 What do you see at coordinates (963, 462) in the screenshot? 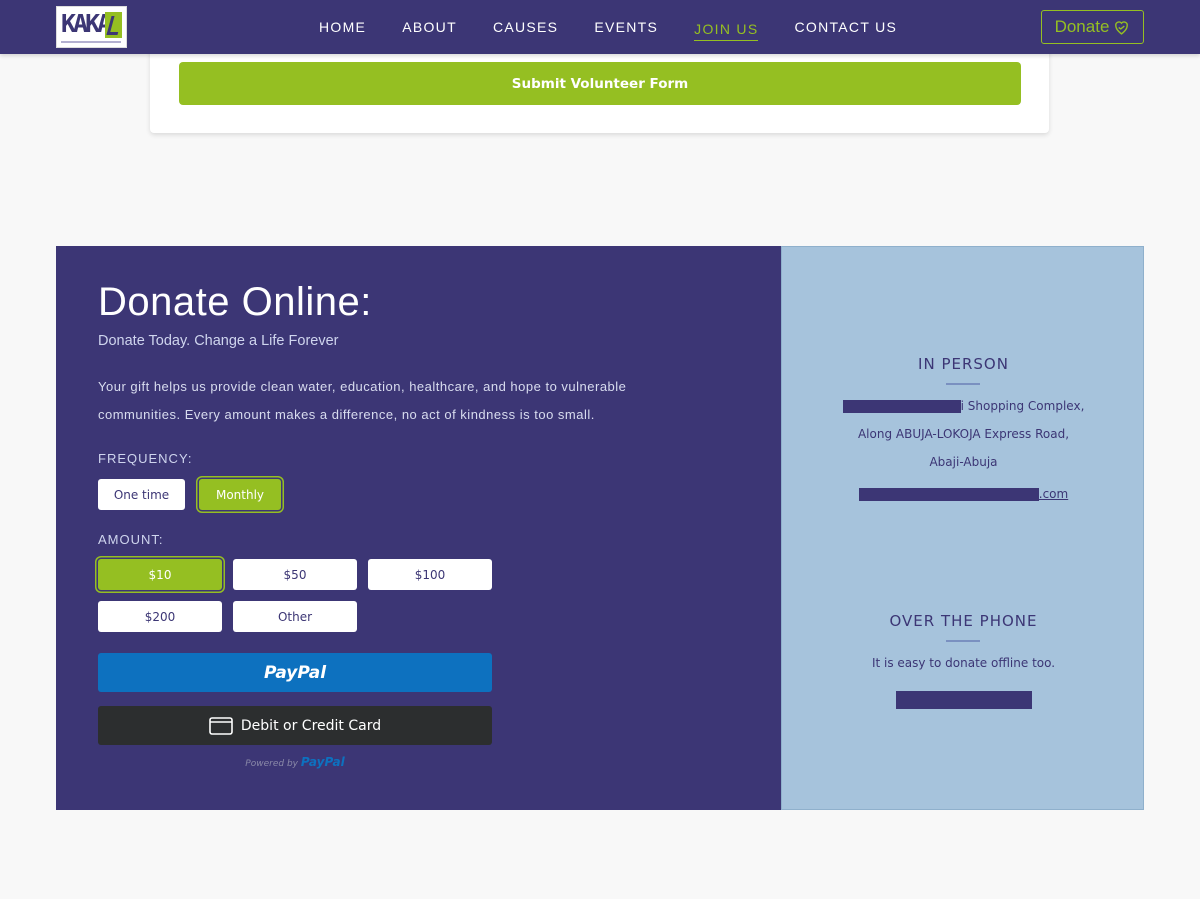
I see `address-line-3: Abaji-Abuja` at bounding box center [963, 462].